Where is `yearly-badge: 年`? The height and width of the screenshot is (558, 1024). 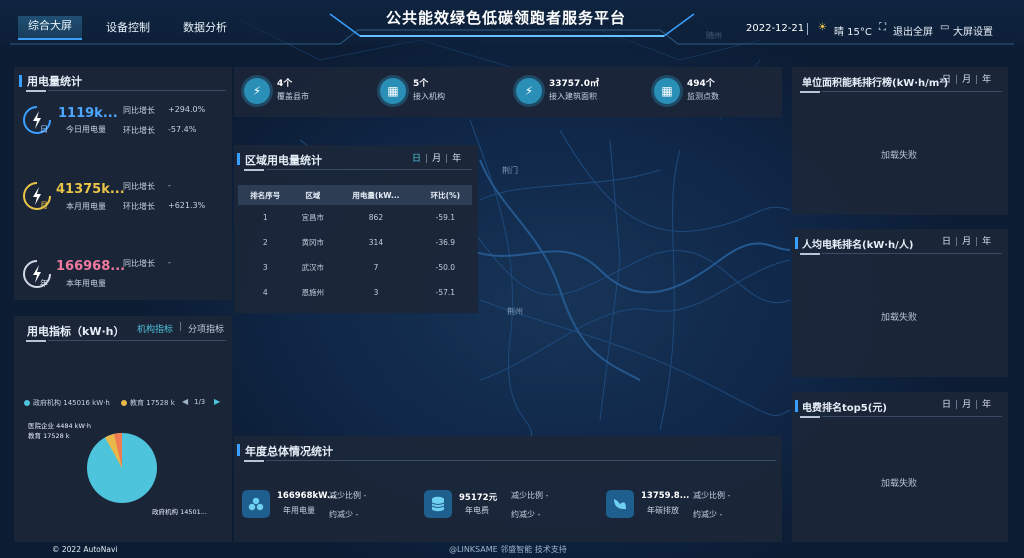 yearly-badge: 年 is located at coordinates (44, 283).